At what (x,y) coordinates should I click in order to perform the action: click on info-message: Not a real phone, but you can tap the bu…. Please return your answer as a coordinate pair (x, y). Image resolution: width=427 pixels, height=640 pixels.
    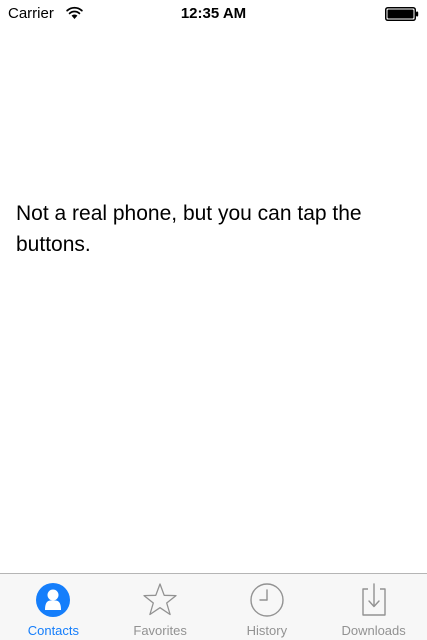
    Looking at the image, I should click on (189, 229).